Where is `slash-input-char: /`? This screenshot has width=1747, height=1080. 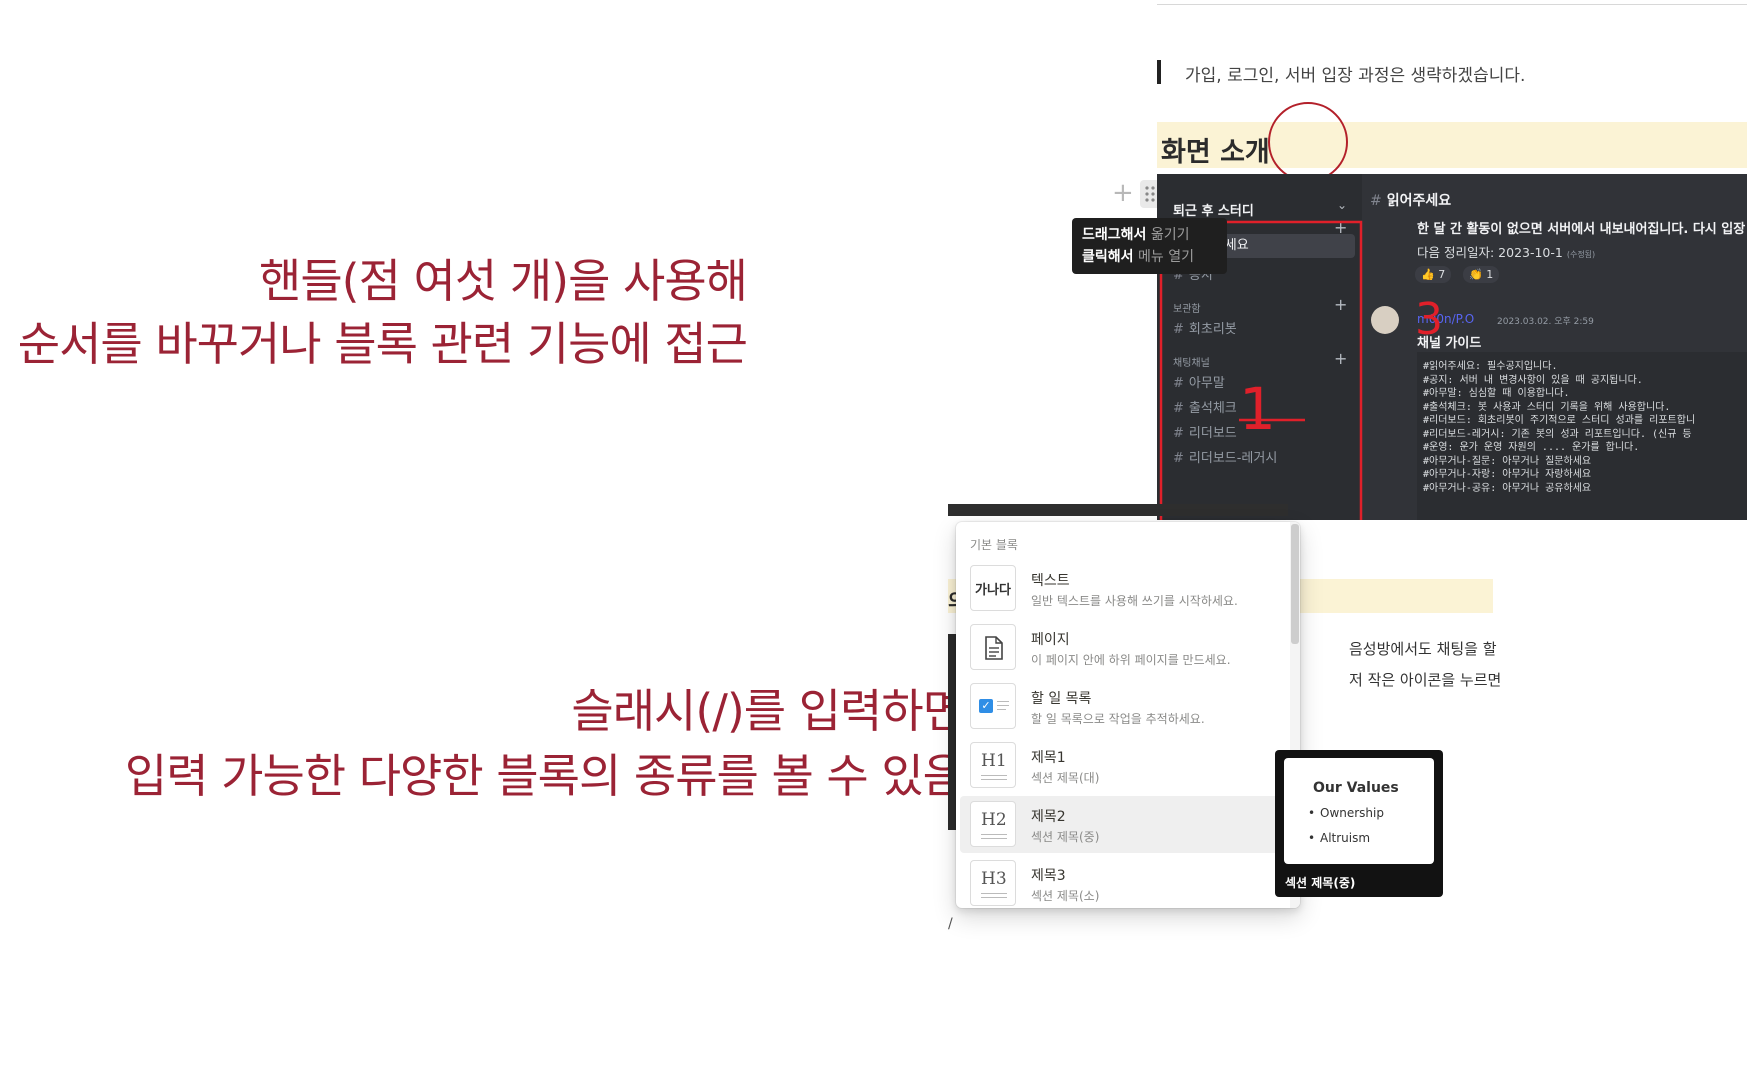
slash-input-char: / is located at coordinates (950, 924).